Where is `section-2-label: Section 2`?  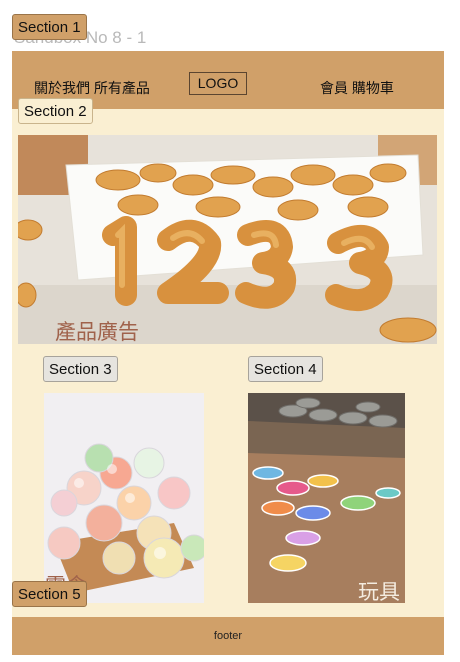
section-2-label: Section 2 is located at coordinates (55, 111).